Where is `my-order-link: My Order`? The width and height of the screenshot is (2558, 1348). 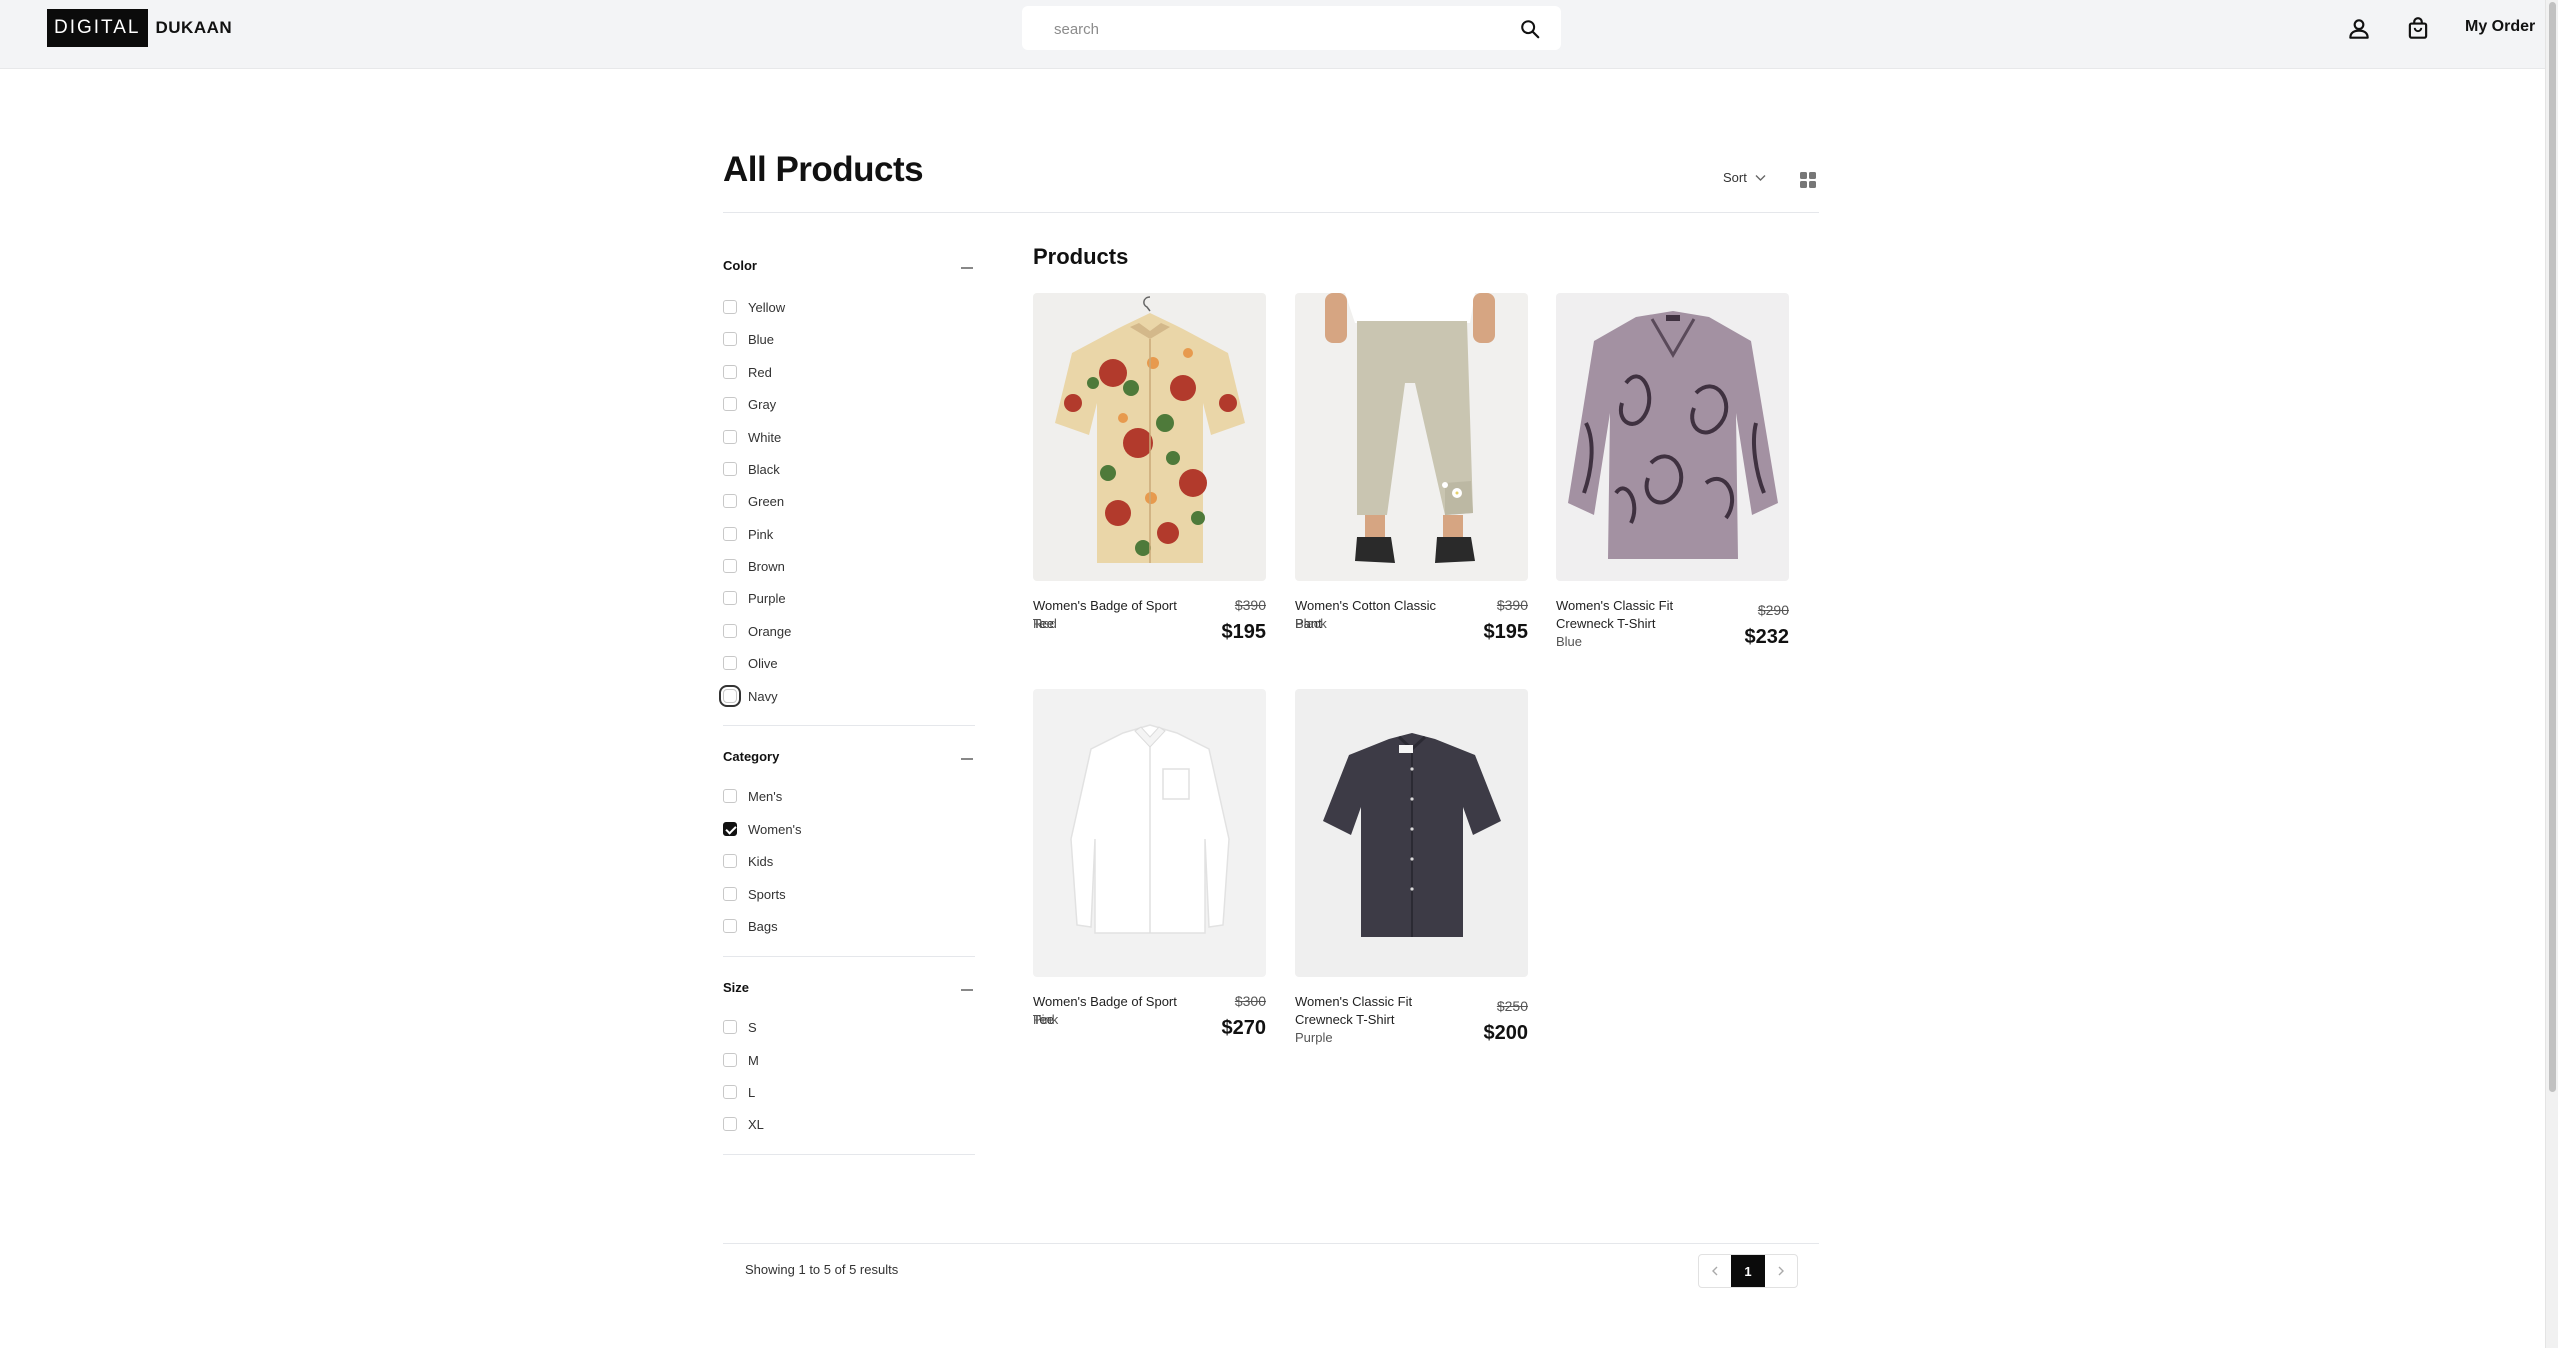 my-order-link: My Order is located at coordinates (2500, 27).